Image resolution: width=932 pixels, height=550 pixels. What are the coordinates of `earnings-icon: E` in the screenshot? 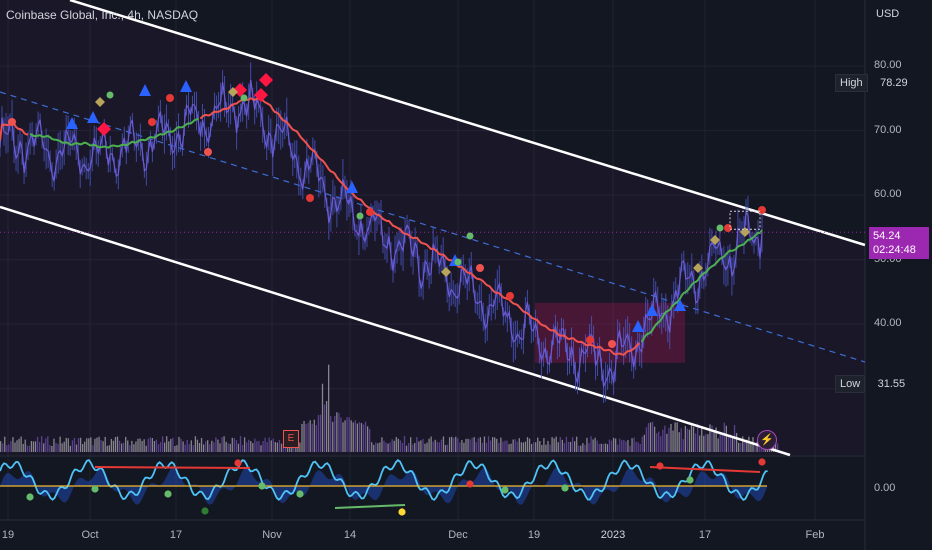 It's located at (291, 439).